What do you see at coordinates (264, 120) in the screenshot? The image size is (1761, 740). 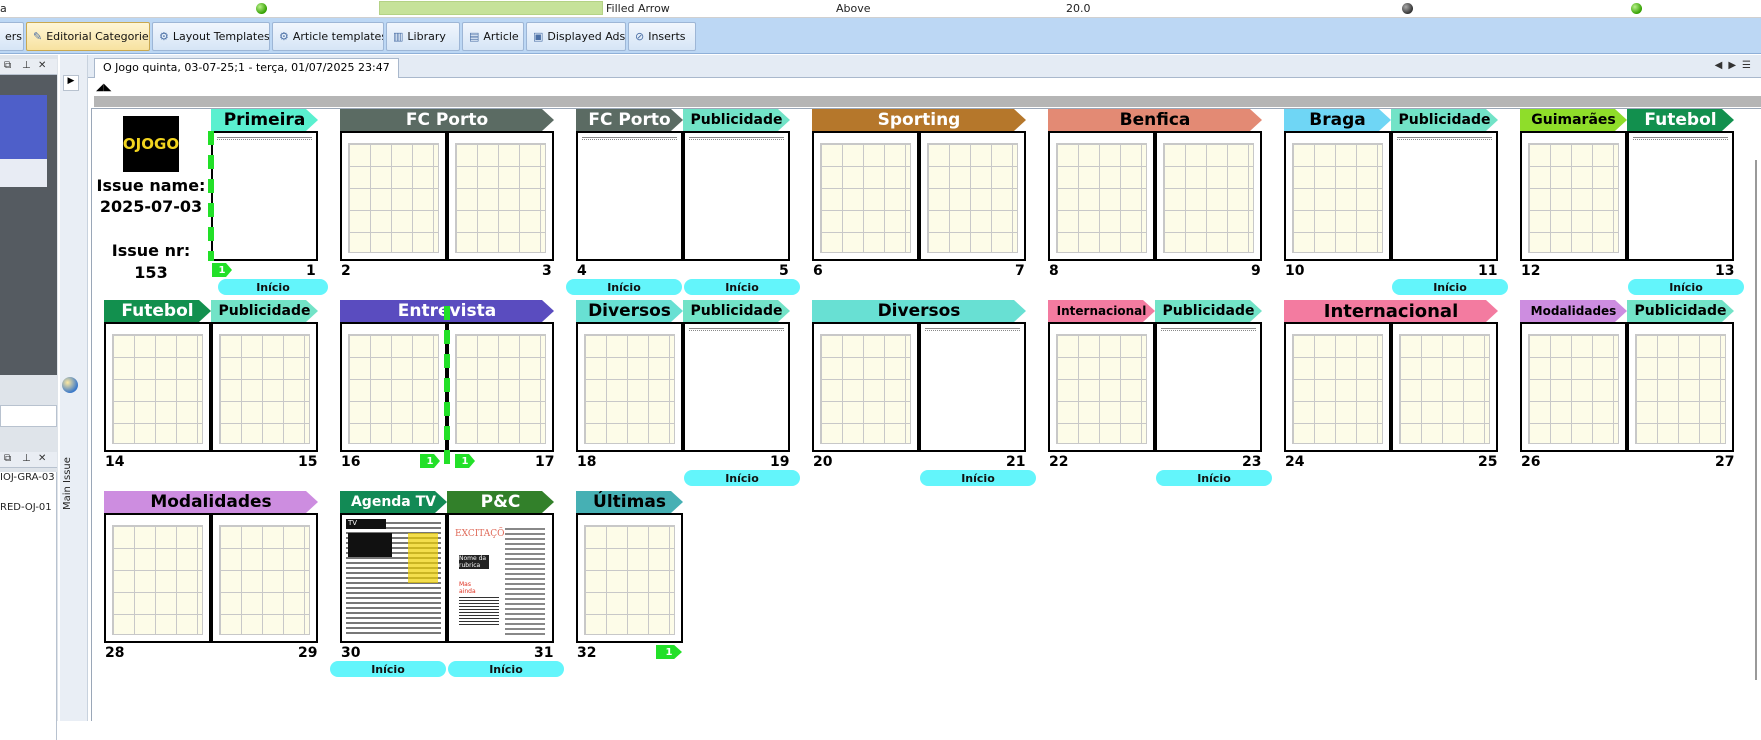 I see `section-banner-primeira: Primeira` at bounding box center [264, 120].